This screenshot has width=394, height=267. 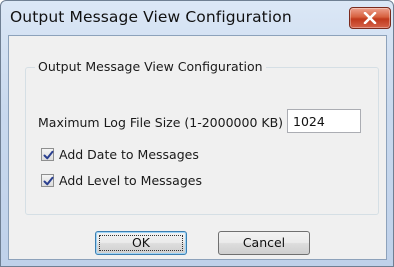 I want to click on add-level-checkbox, so click(x=47, y=180).